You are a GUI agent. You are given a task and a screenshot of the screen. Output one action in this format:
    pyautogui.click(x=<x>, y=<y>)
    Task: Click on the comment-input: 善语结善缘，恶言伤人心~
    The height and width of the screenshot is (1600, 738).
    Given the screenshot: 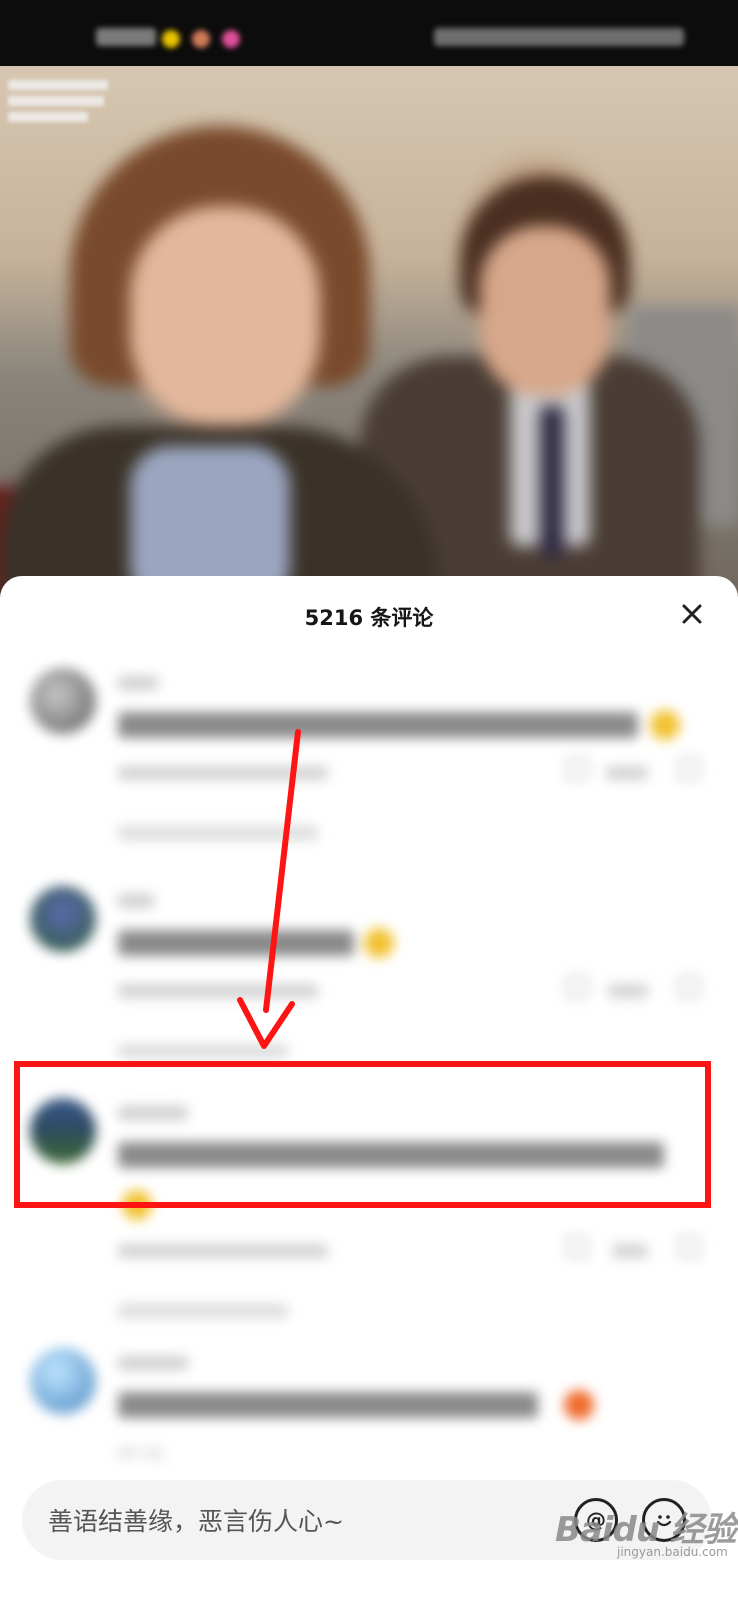 What is the action you would take?
    pyautogui.click(x=196, y=1520)
    